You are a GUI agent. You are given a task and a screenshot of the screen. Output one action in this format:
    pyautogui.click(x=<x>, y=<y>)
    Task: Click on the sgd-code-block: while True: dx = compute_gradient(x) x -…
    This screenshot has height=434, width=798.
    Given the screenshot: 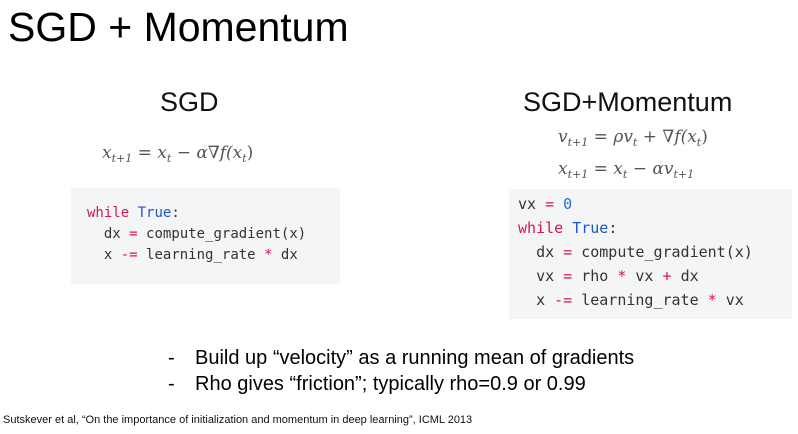 What is the action you would take?
    pyautogui.click(x=205, y=236)
    